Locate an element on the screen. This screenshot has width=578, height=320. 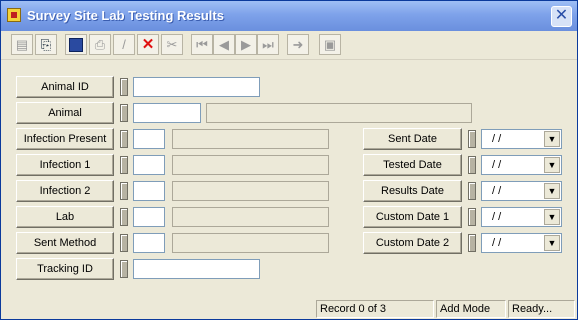
infection-present-marker is located at coordinates (124, 139).